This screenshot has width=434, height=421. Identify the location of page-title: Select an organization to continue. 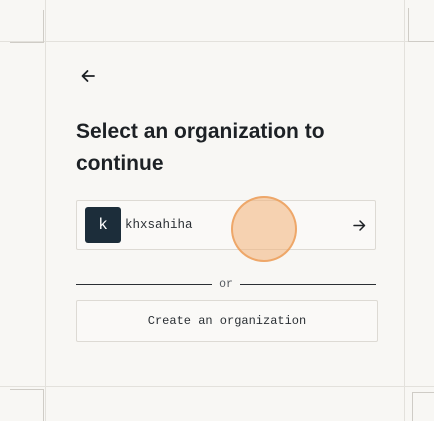
(200, 147).